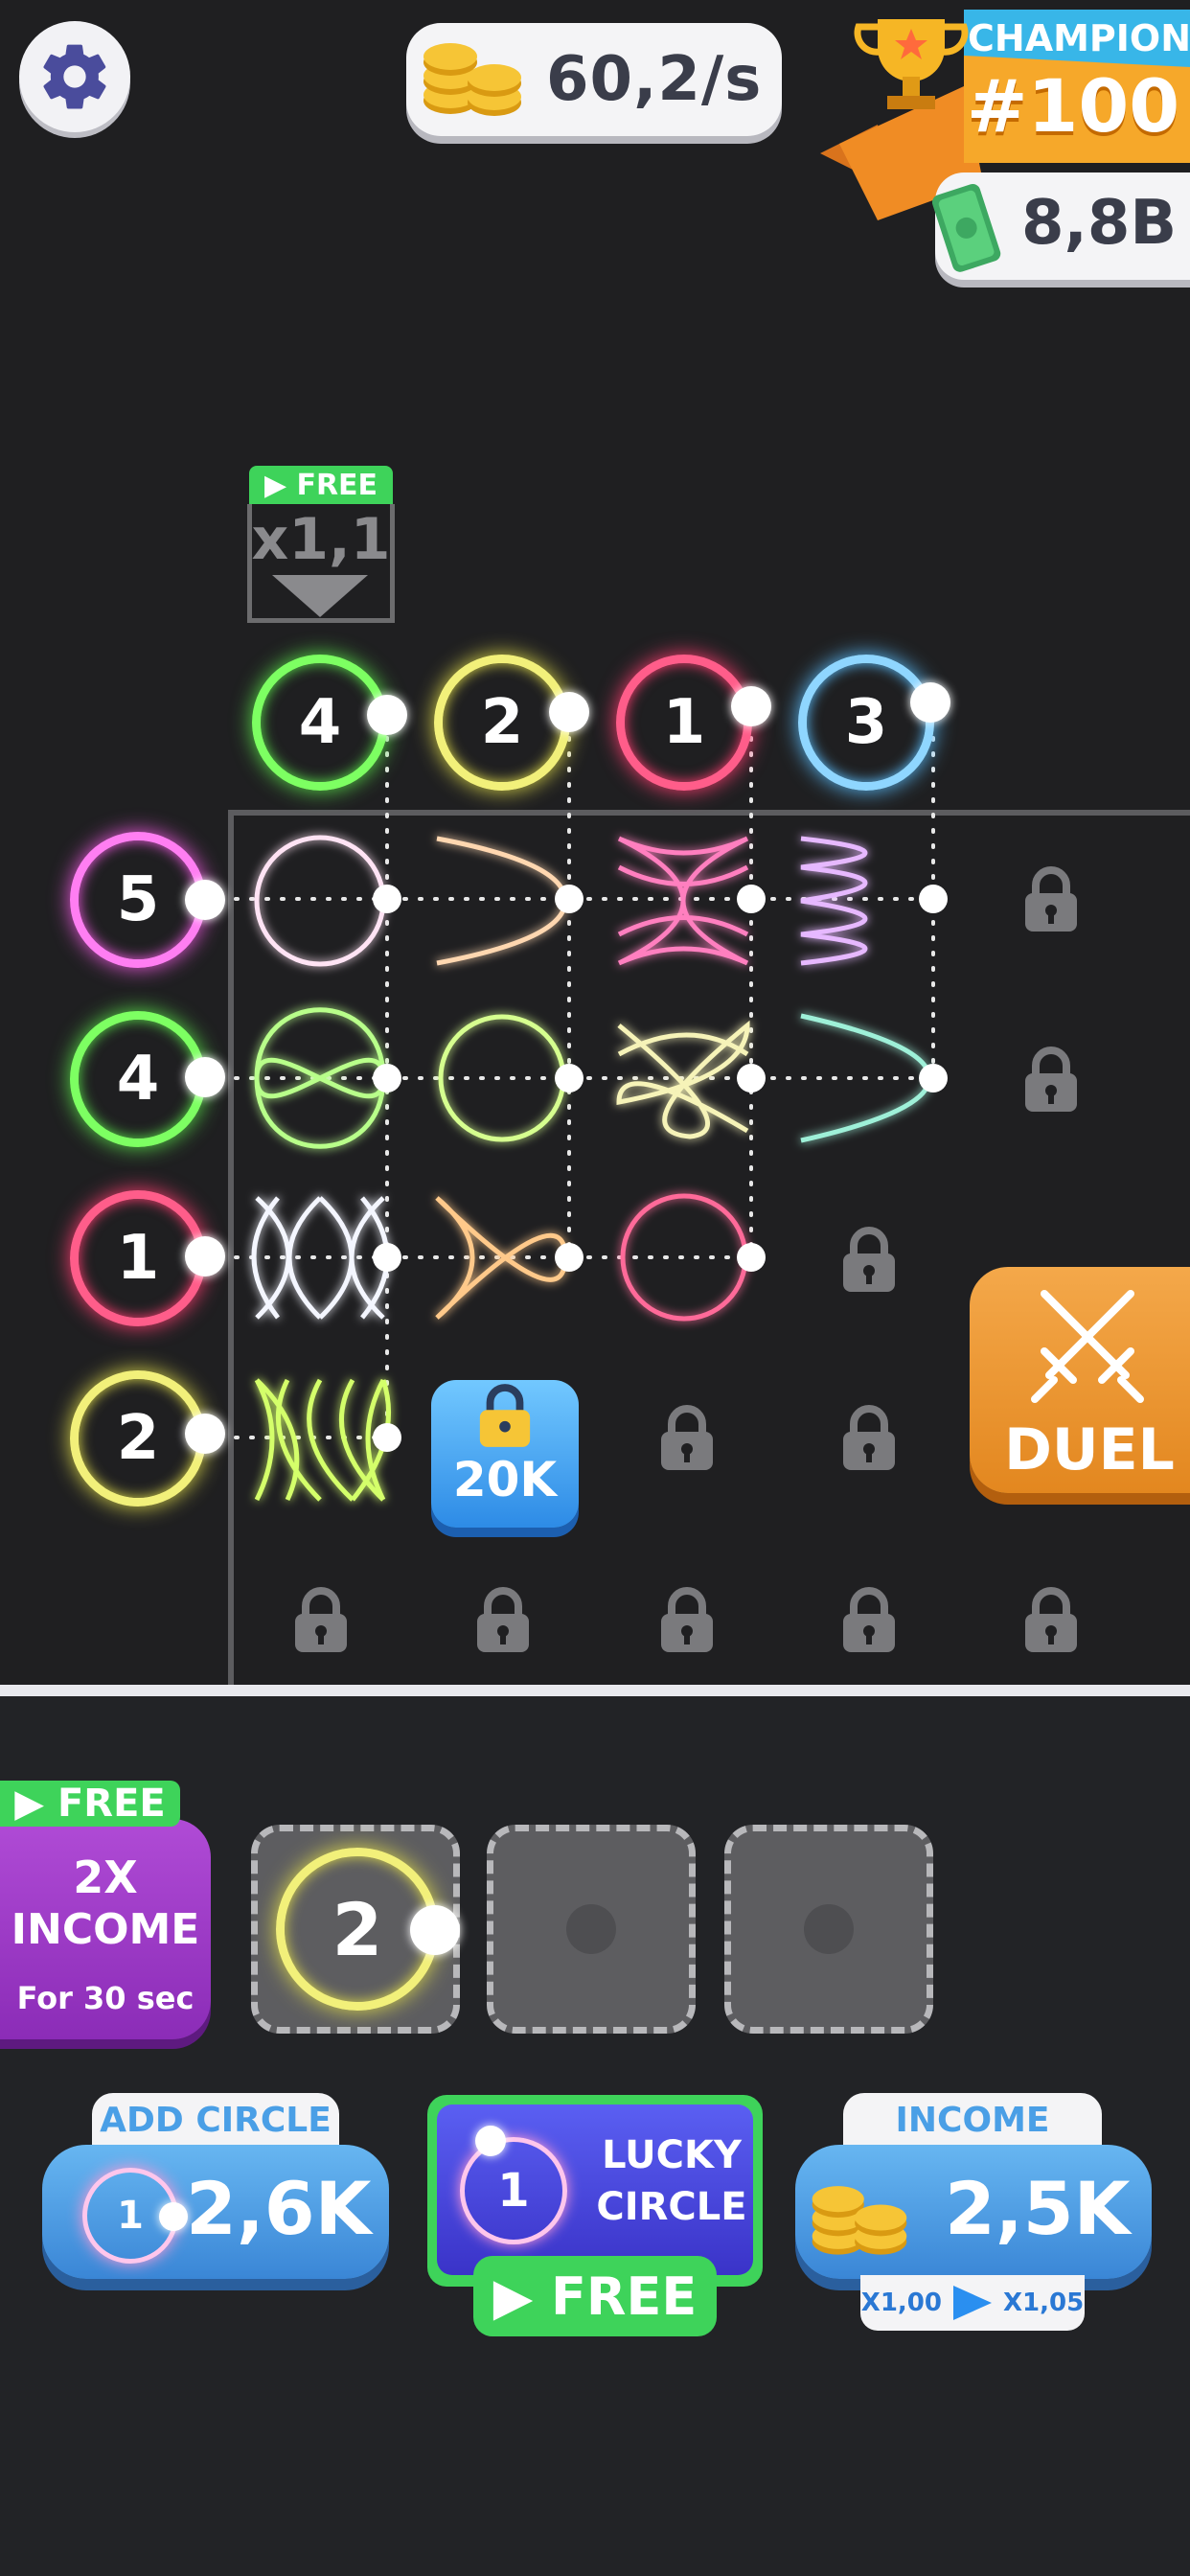  What do you see at coordinates (105, 1998) in the screenshot?
I see `double-income-duration: For 30 sec` at bounding box center [105, 1998].